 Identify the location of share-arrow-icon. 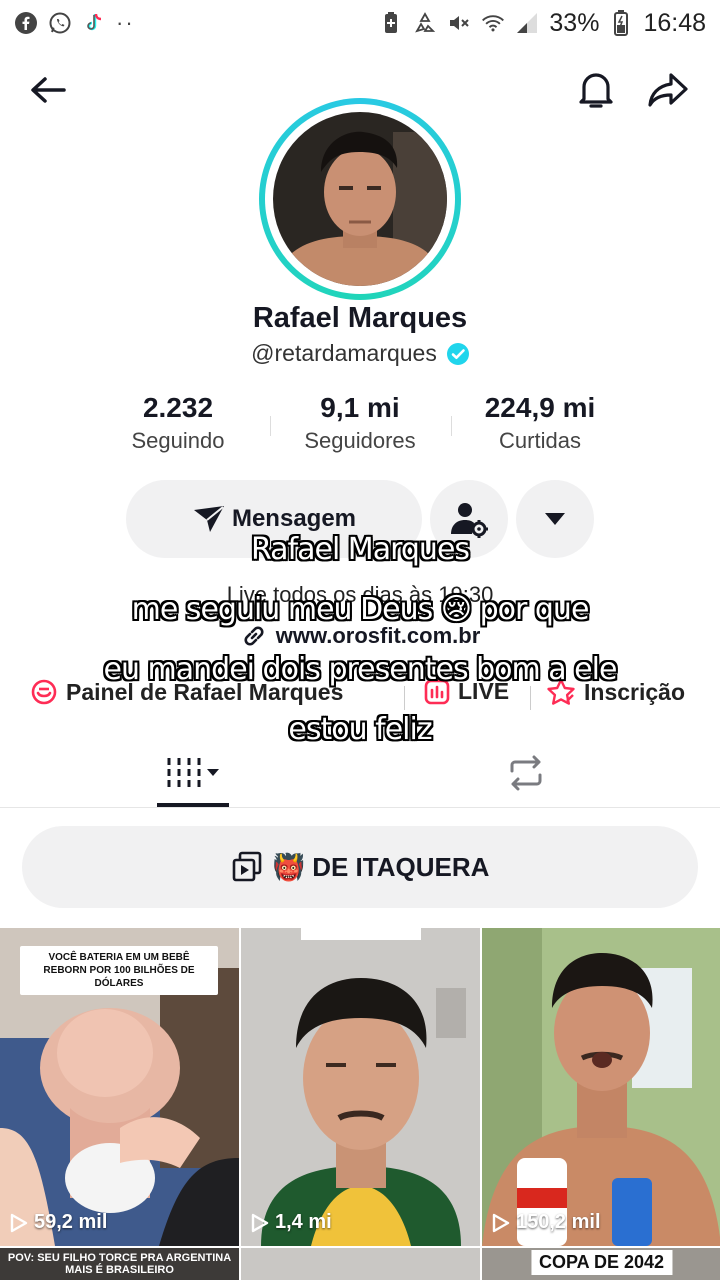
(668, 90).